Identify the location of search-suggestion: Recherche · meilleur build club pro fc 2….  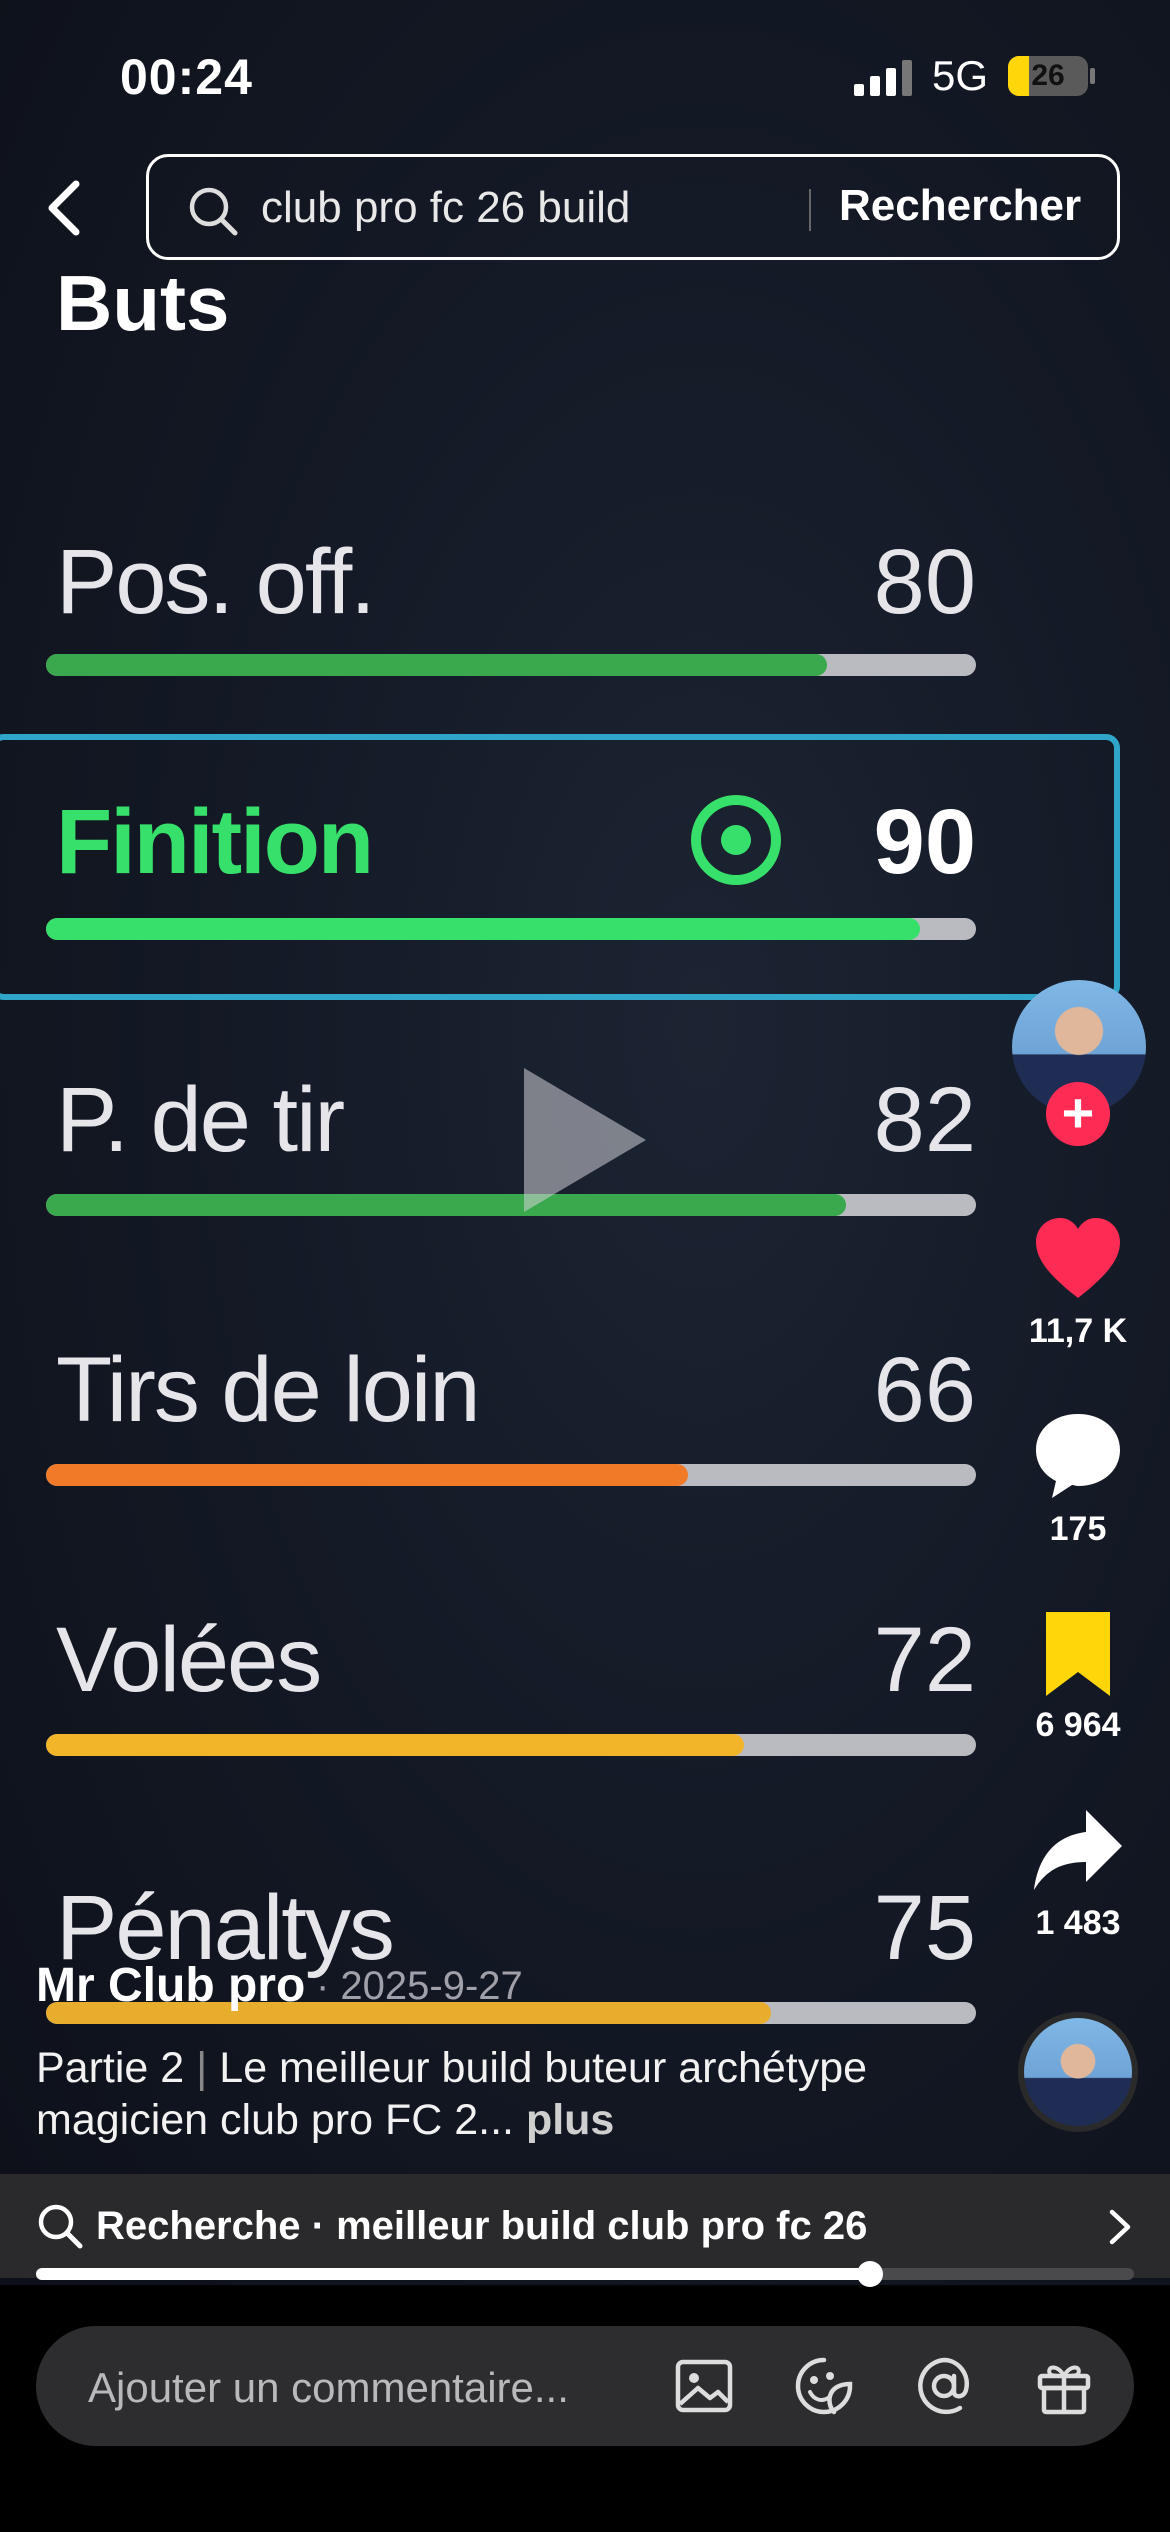
(585, 2226).